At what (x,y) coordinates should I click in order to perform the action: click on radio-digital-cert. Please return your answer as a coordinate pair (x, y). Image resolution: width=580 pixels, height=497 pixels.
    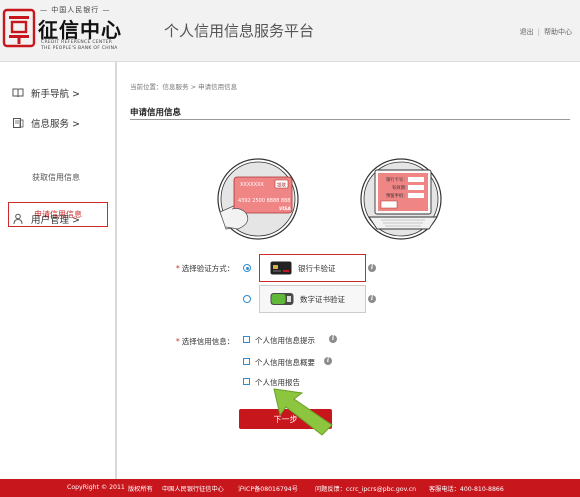
    Looking at the image, I should click on (247, 299).